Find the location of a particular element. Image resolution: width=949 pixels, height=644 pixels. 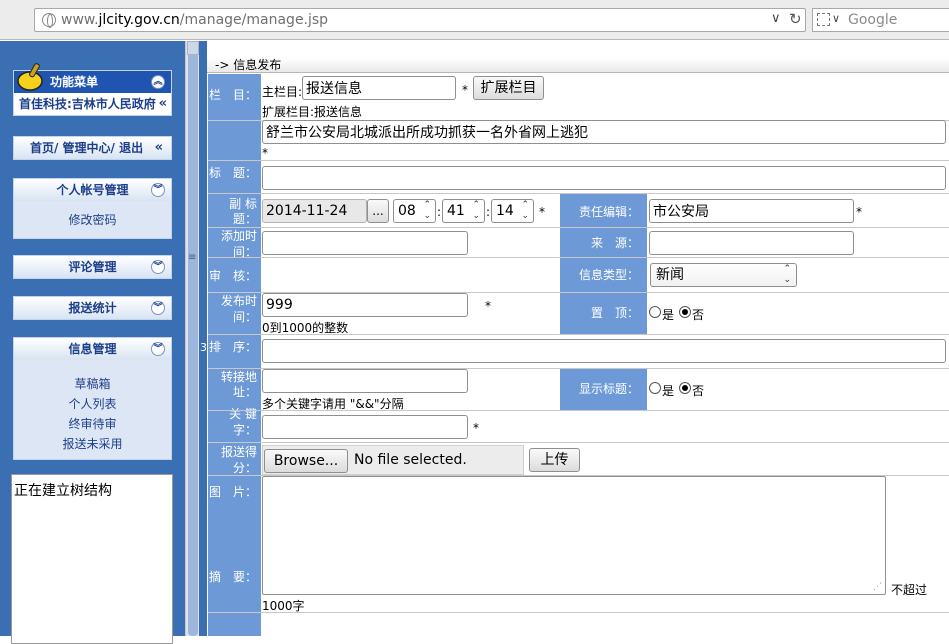

row-divider is located at coordinates (578, 257).